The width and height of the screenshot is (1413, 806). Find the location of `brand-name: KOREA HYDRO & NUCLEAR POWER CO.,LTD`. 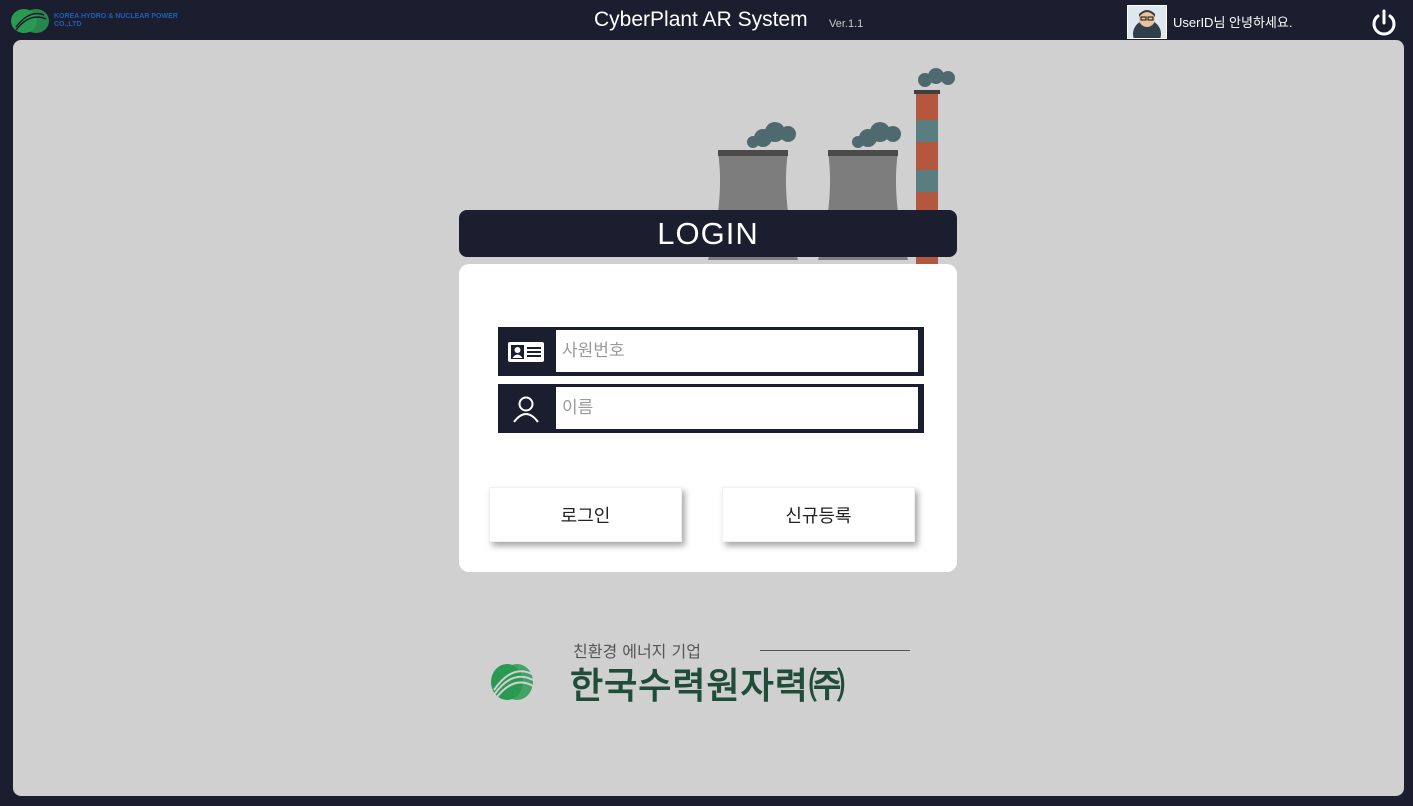

brand-name: KOREA HYDRO & NUCLEAR POWER CO.,LTD is located at coordinates (116, 20).